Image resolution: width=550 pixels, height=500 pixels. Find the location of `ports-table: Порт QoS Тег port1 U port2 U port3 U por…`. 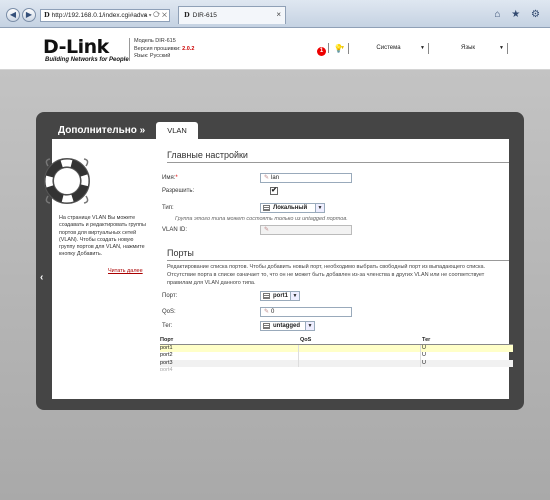

ports-table: Порт QoS Тег port1 U port2 U port3 U por… is located at coordinates (336, 354).